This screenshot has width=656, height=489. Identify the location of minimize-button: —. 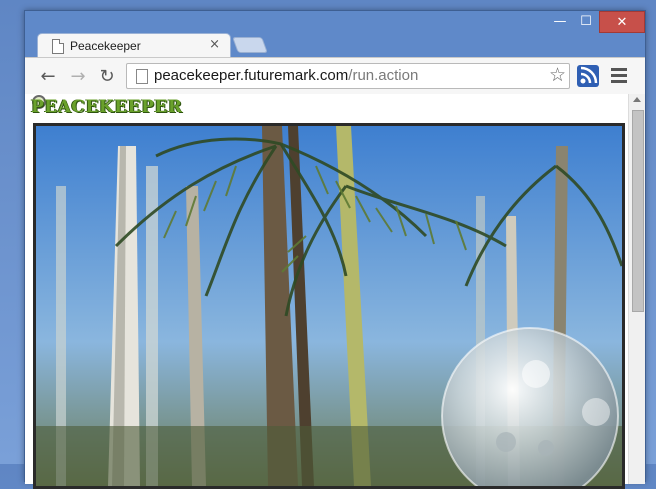
(560, 21).